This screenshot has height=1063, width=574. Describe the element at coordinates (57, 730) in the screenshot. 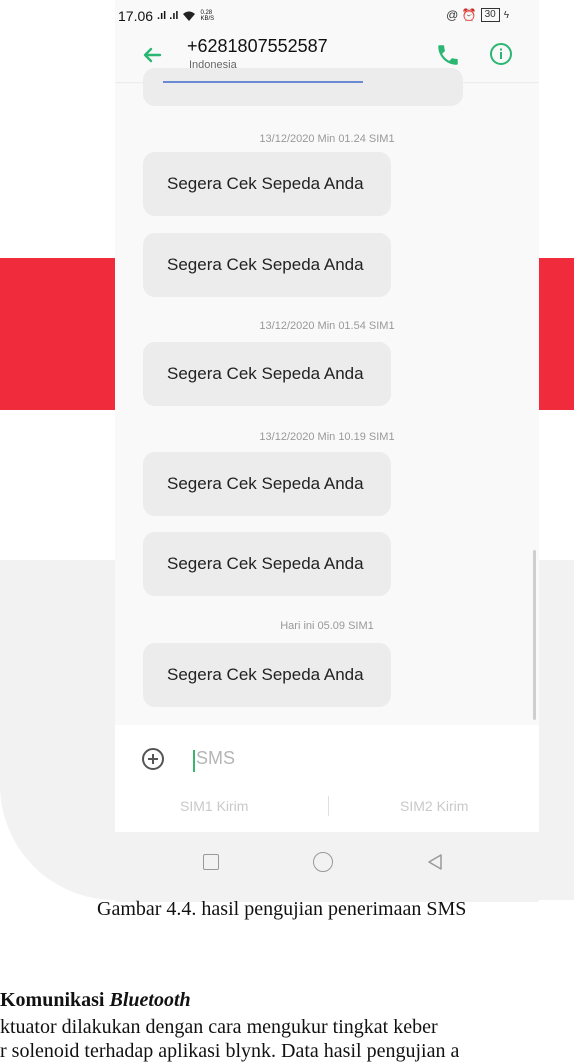

I see `watermark-left-arc` at that location.